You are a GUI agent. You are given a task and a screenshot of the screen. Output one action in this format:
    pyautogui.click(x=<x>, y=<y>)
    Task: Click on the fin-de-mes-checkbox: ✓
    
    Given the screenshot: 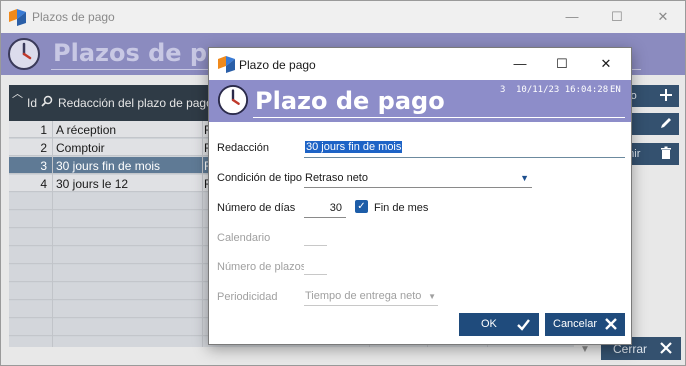 What is the action you would take?
    pyautogui.click(x=361, y=206)
    